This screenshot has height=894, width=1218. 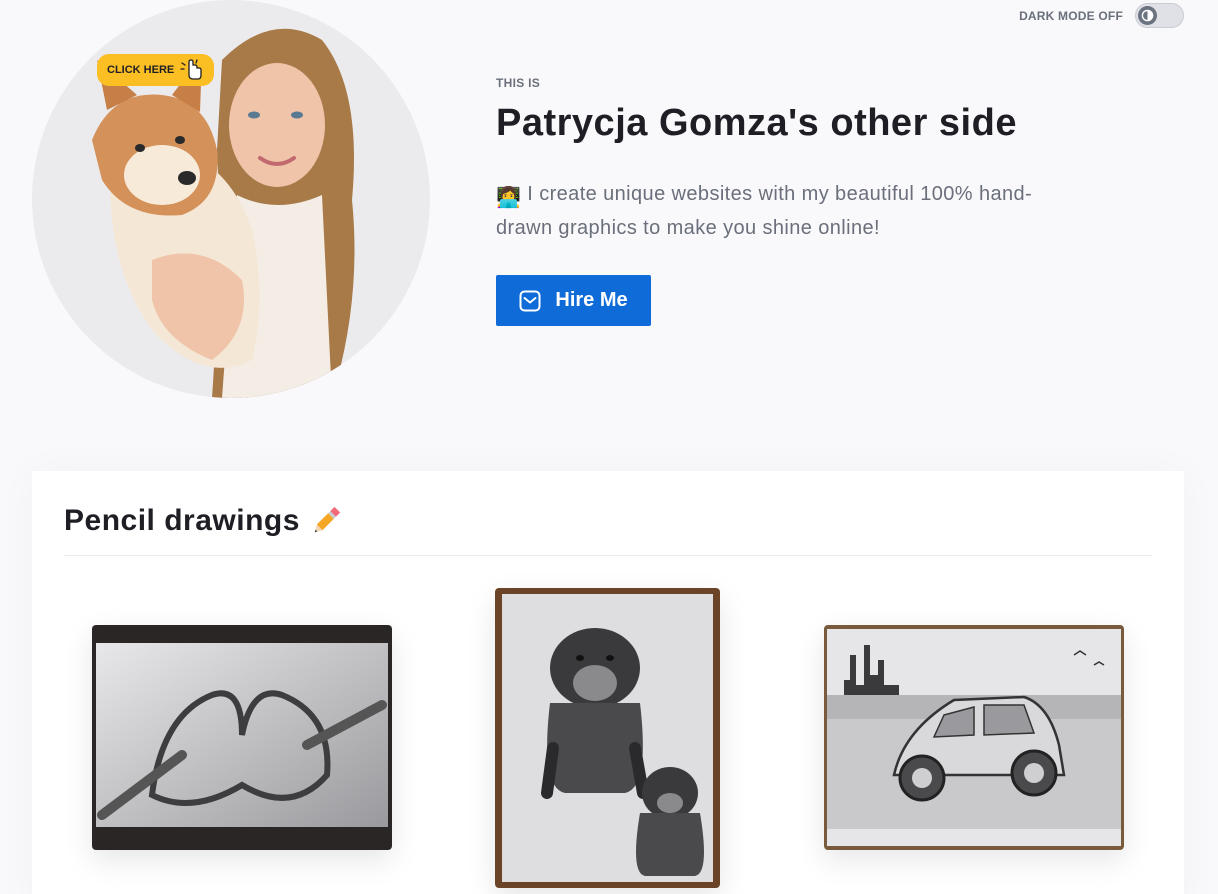 What do you see at coordinates (1071, 15) in the screenshot?
I see `dark-mode-label: DARK MODE OFF` at bounding box center [1071, 15].